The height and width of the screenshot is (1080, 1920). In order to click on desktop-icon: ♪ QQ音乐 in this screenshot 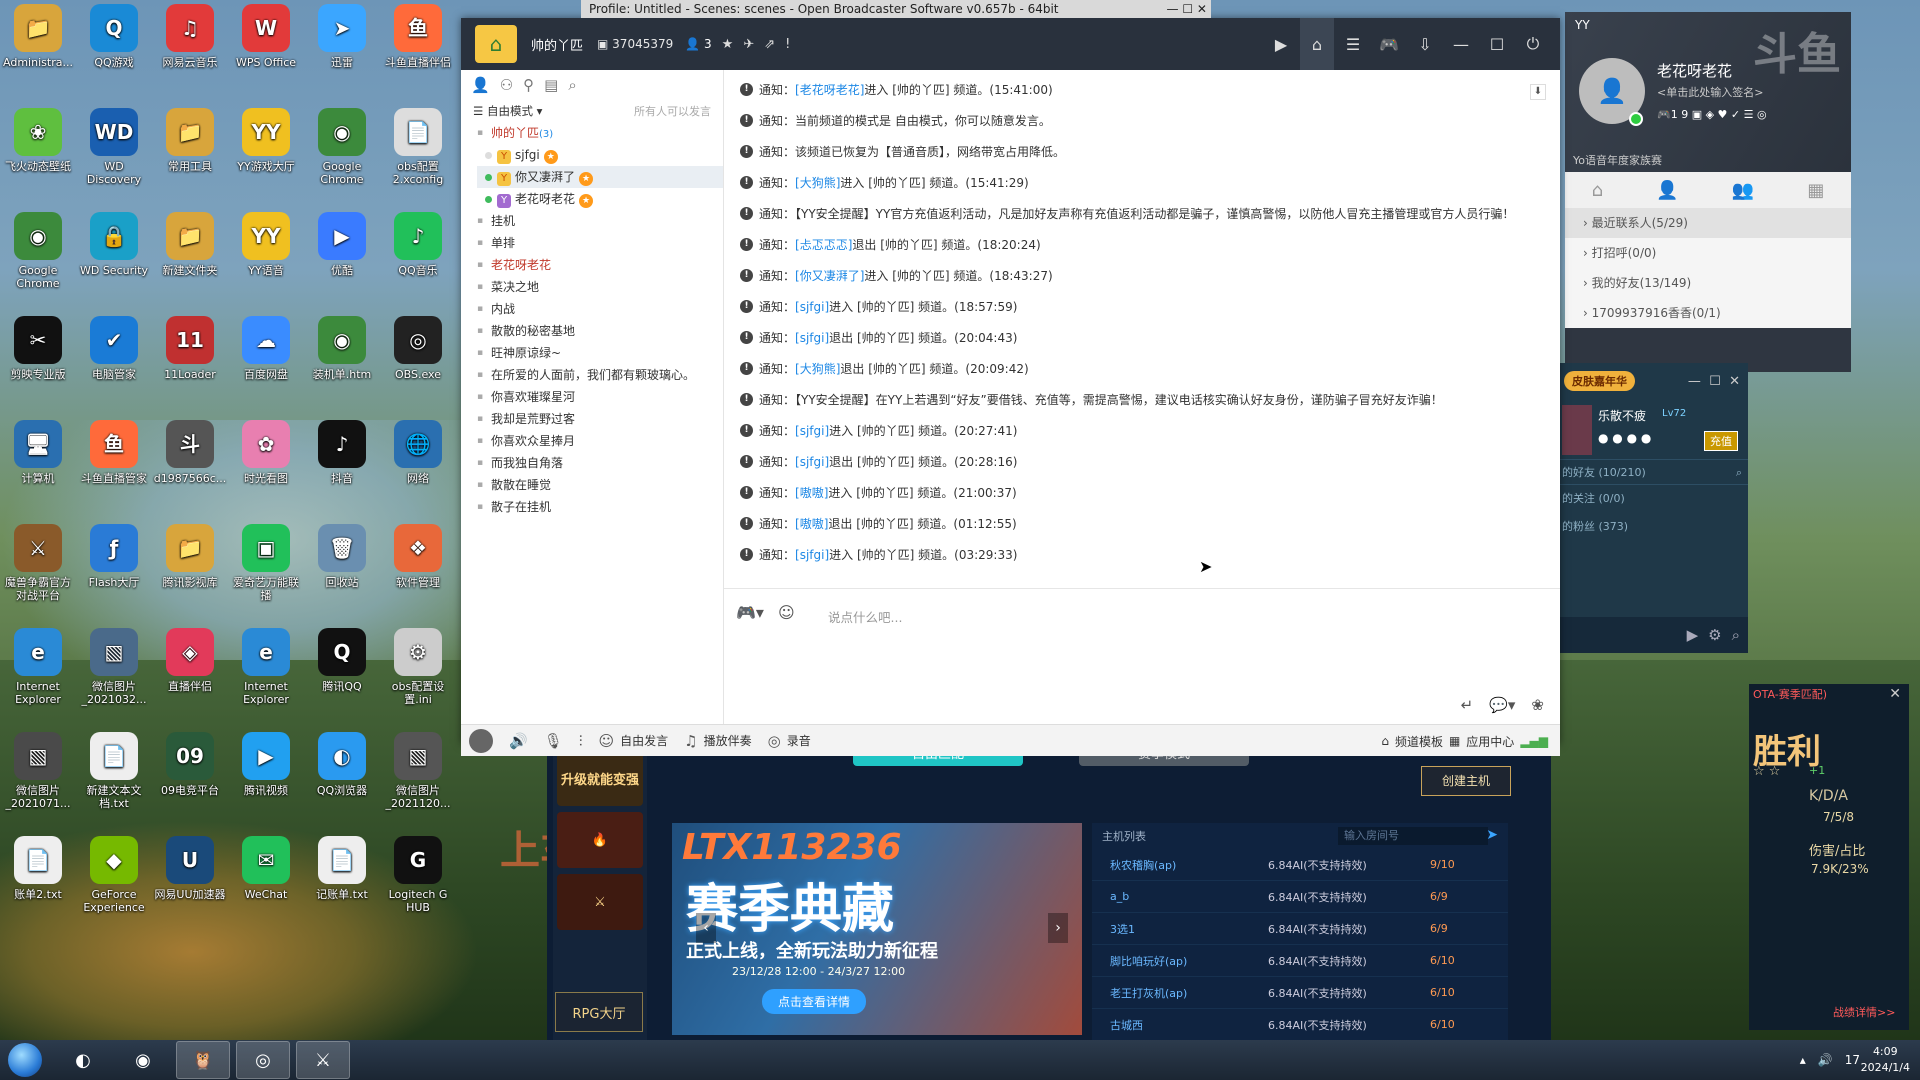, I will do `click(418, 244)`.